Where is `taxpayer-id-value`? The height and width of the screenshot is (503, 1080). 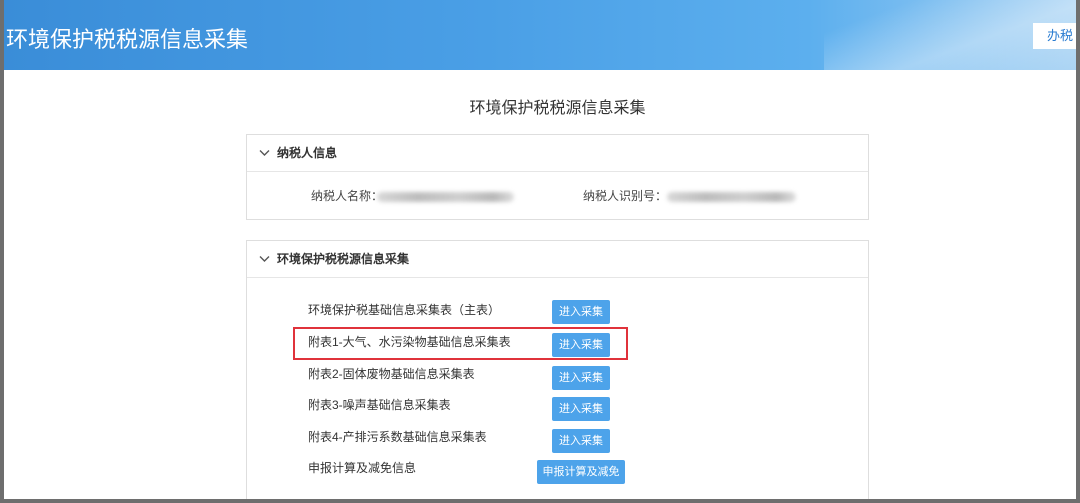 taxpayer-id-value is located at coordinates (731, 197).